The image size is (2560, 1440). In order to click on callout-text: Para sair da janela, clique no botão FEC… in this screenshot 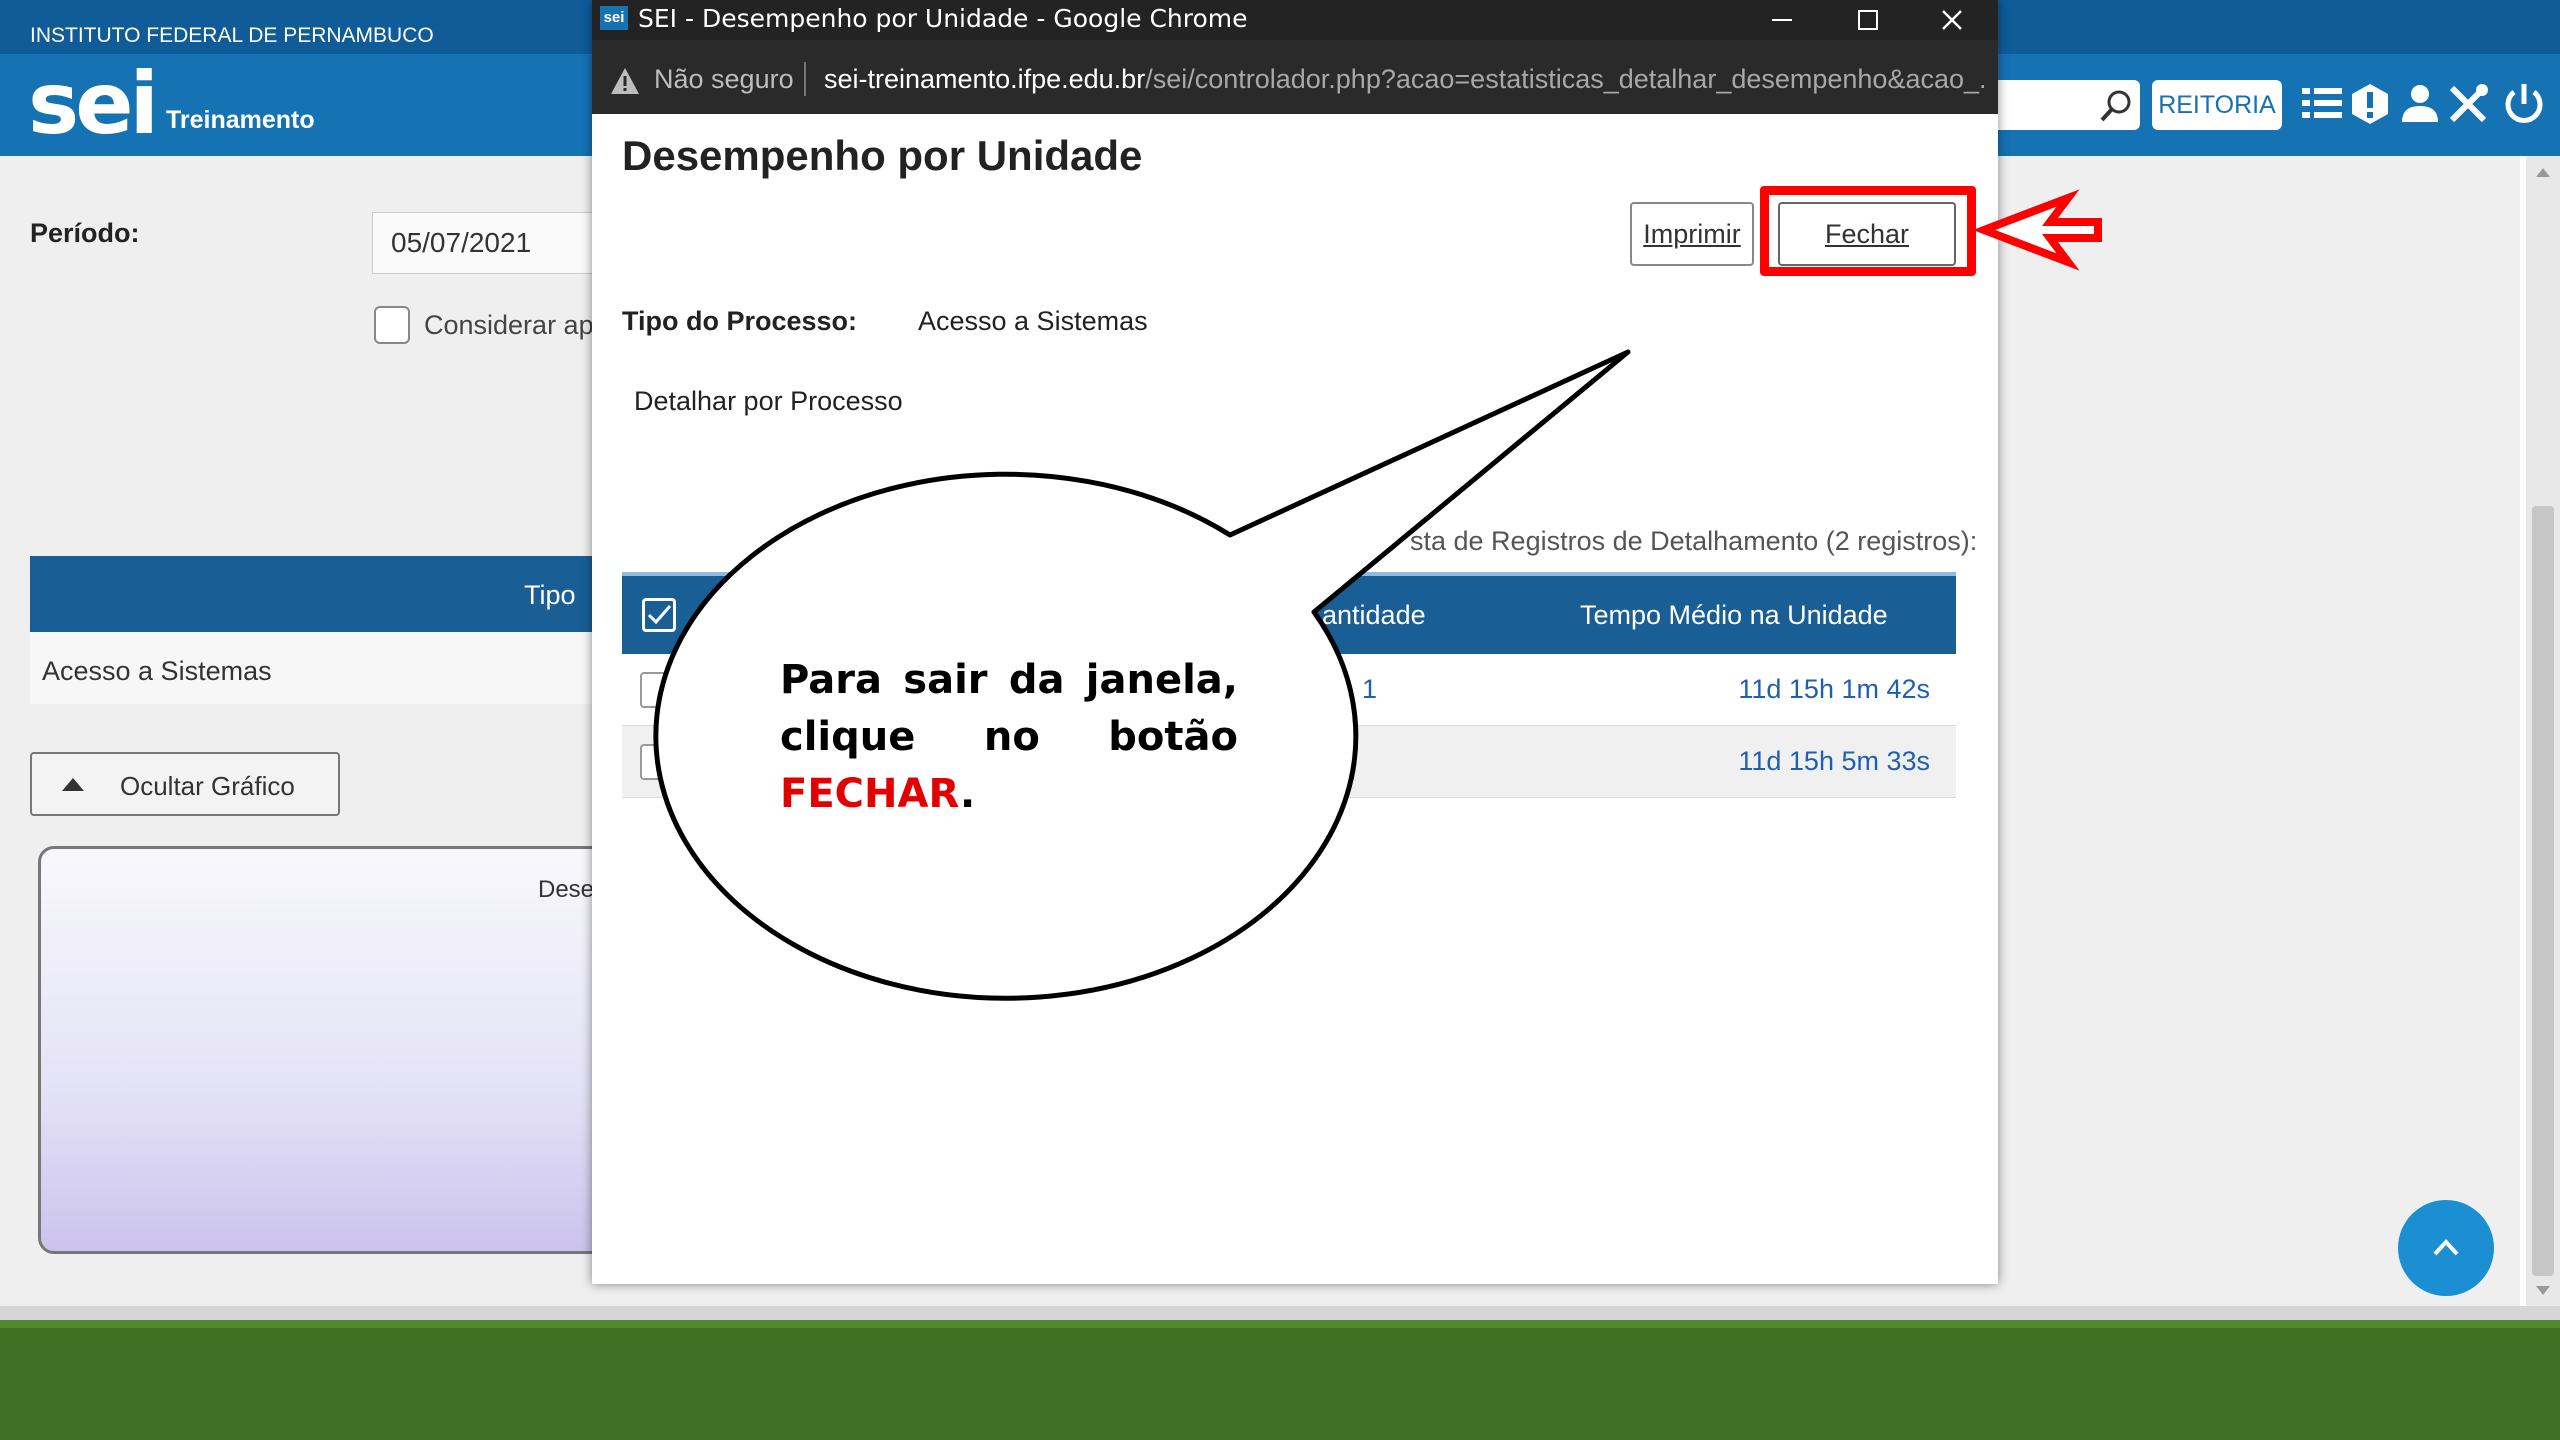, I will do `click(1009, 737)`.